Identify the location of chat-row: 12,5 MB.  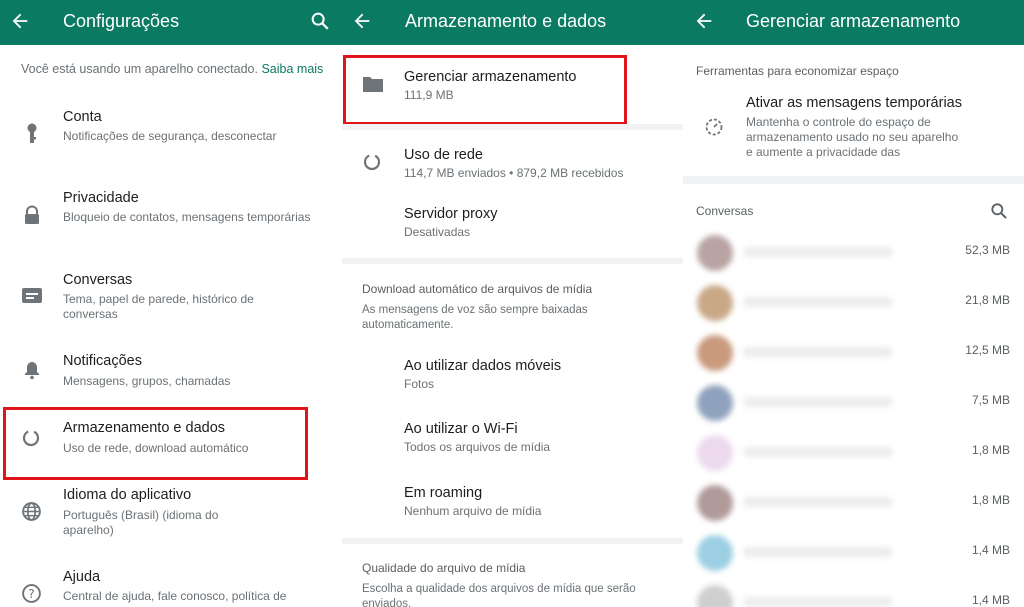
(853, 354).